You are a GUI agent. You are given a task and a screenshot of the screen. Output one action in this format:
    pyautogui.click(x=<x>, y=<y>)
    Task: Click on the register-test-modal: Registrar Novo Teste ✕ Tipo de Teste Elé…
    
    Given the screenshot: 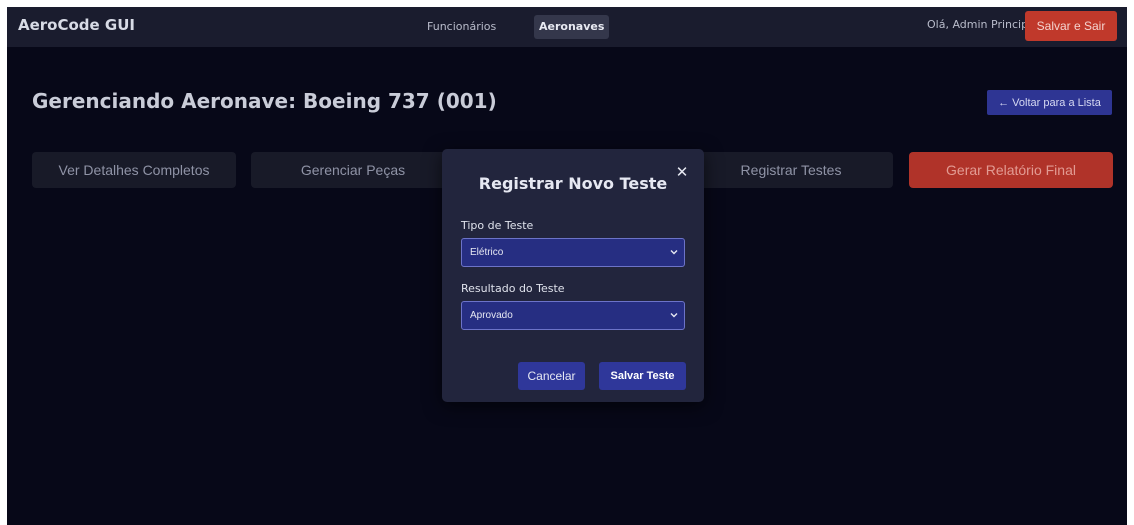 What is the action you would take?
    pyautogui.click(x=573, y=275)
    